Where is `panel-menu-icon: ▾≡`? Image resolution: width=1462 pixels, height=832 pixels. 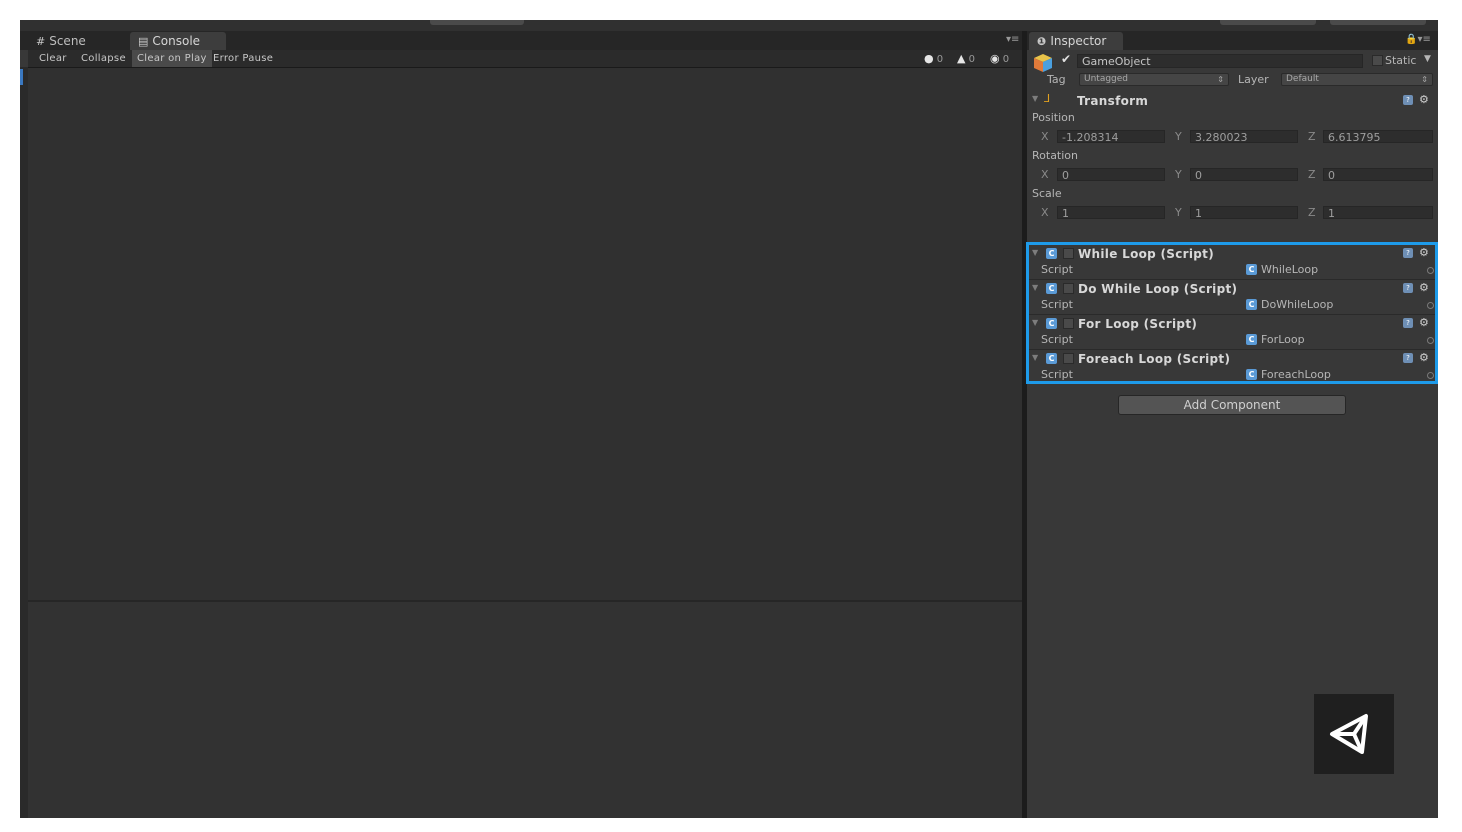
panel-menu-icon: ▾≡ is located at coordinates (1012, 39).